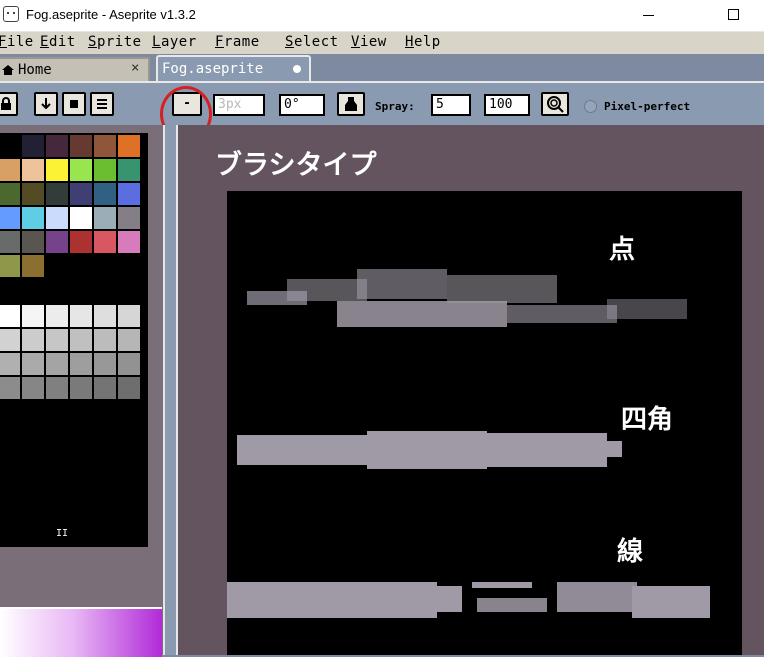  What do you see at coordinates (451, 105) in the screenshot?
I see `spray-width-field: 5` at bounding box center [451, 105].